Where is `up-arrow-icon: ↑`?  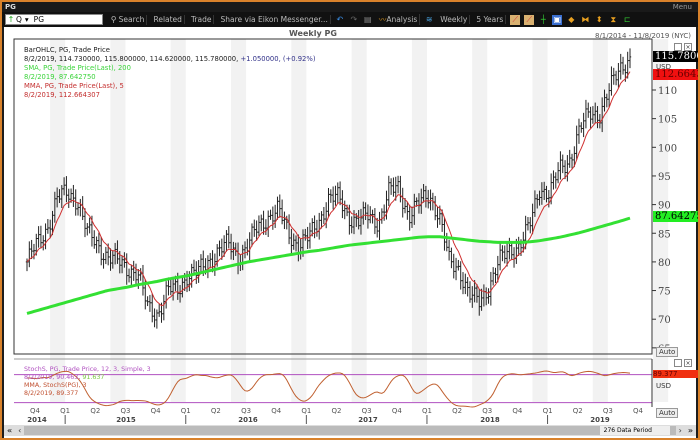
up-arrow-icon: ↑ is located at coordinates (11, 19).